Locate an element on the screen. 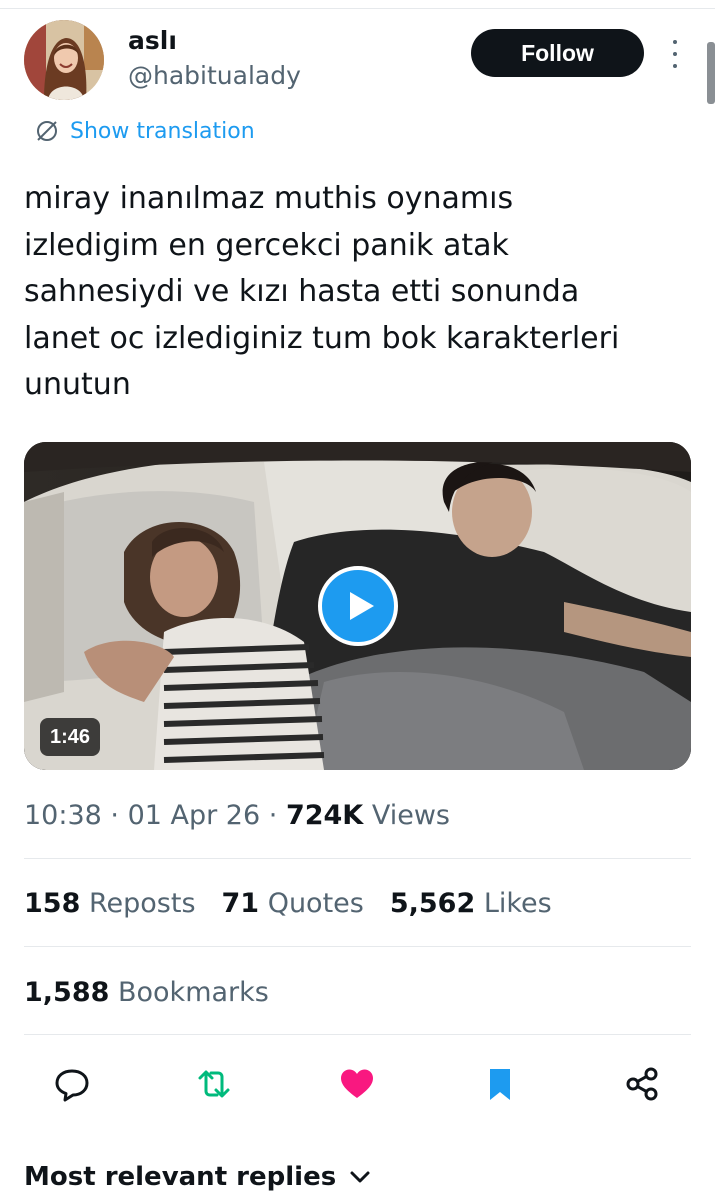 This screenshot has width=715, height=1200. repost-icon is located at coordinates (214, 1084).